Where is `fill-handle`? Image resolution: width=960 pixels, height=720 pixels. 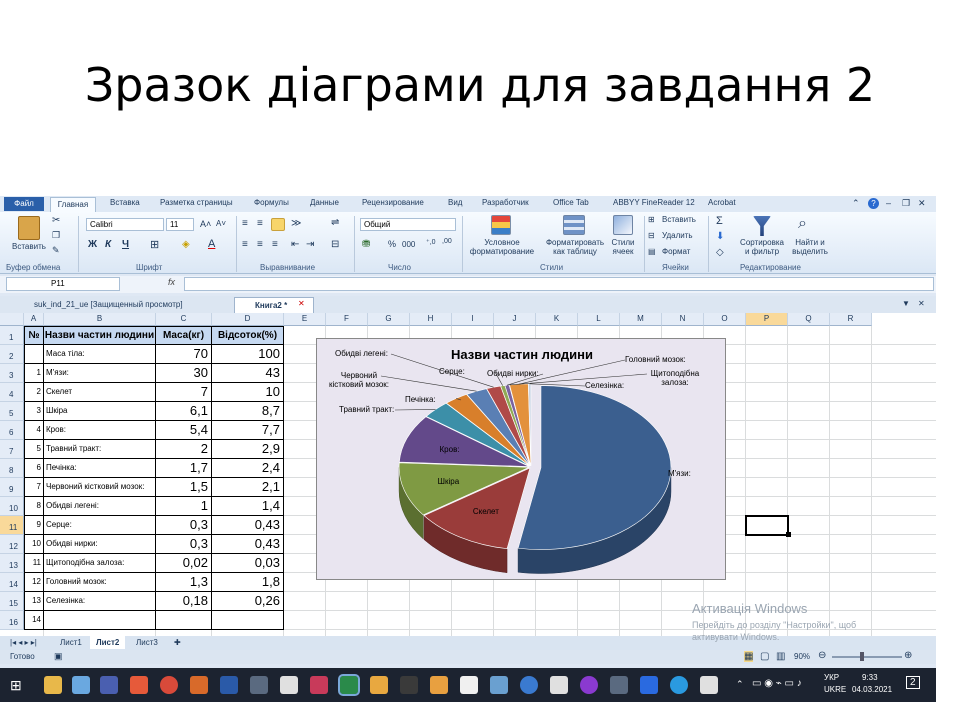 fill-handle is located at coordinates (788, 534).